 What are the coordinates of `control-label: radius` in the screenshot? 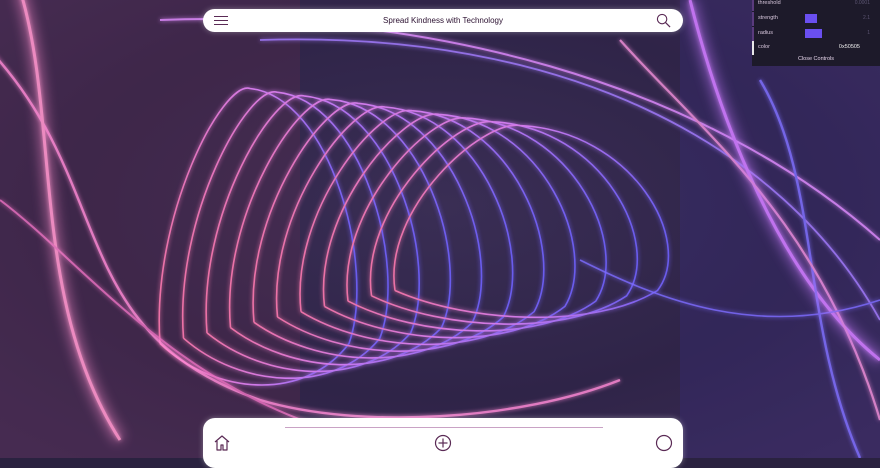 It's located at (765, 33).